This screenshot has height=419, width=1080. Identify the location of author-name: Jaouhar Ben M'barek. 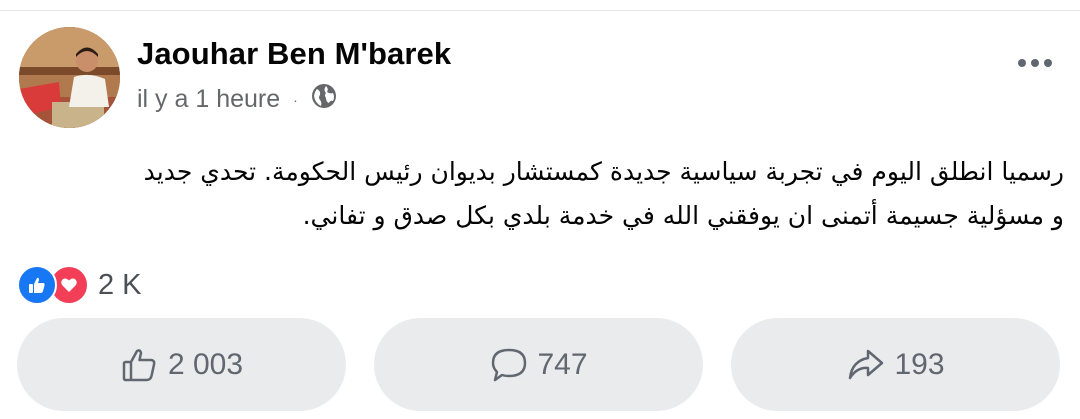
(294, 54).